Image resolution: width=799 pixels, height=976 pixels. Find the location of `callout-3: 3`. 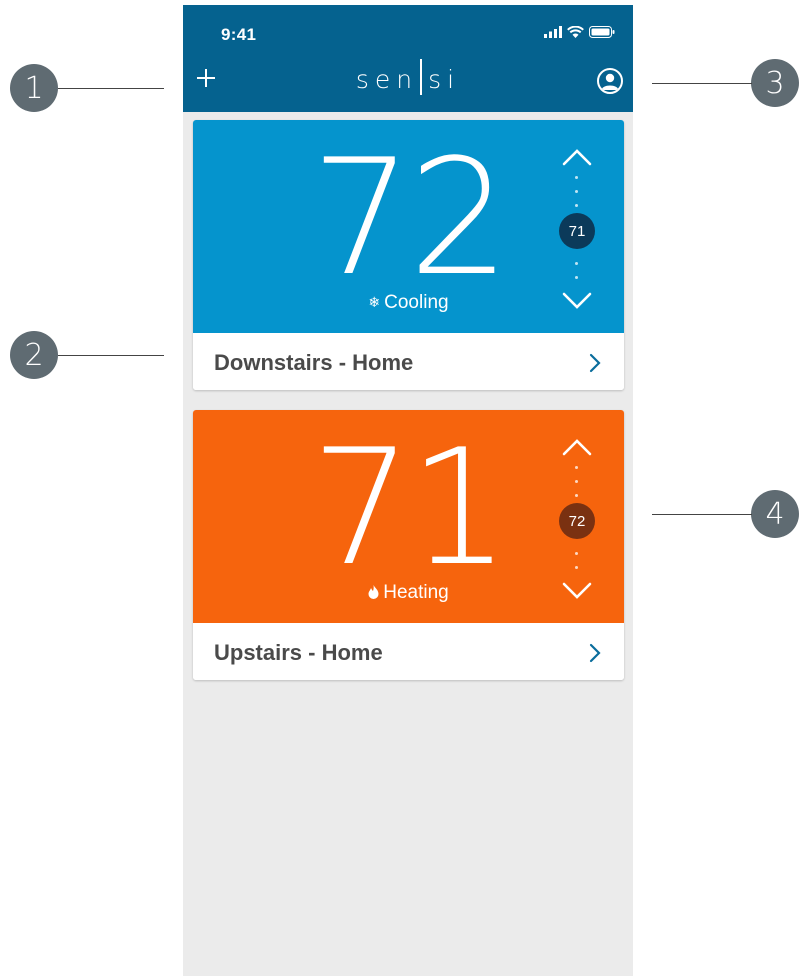

callout-3: 3 is located at coordinates (775, 83).